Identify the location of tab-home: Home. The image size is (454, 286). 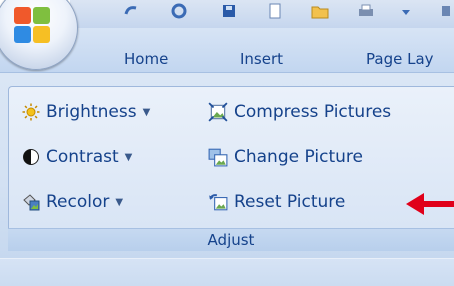
(146, 59).